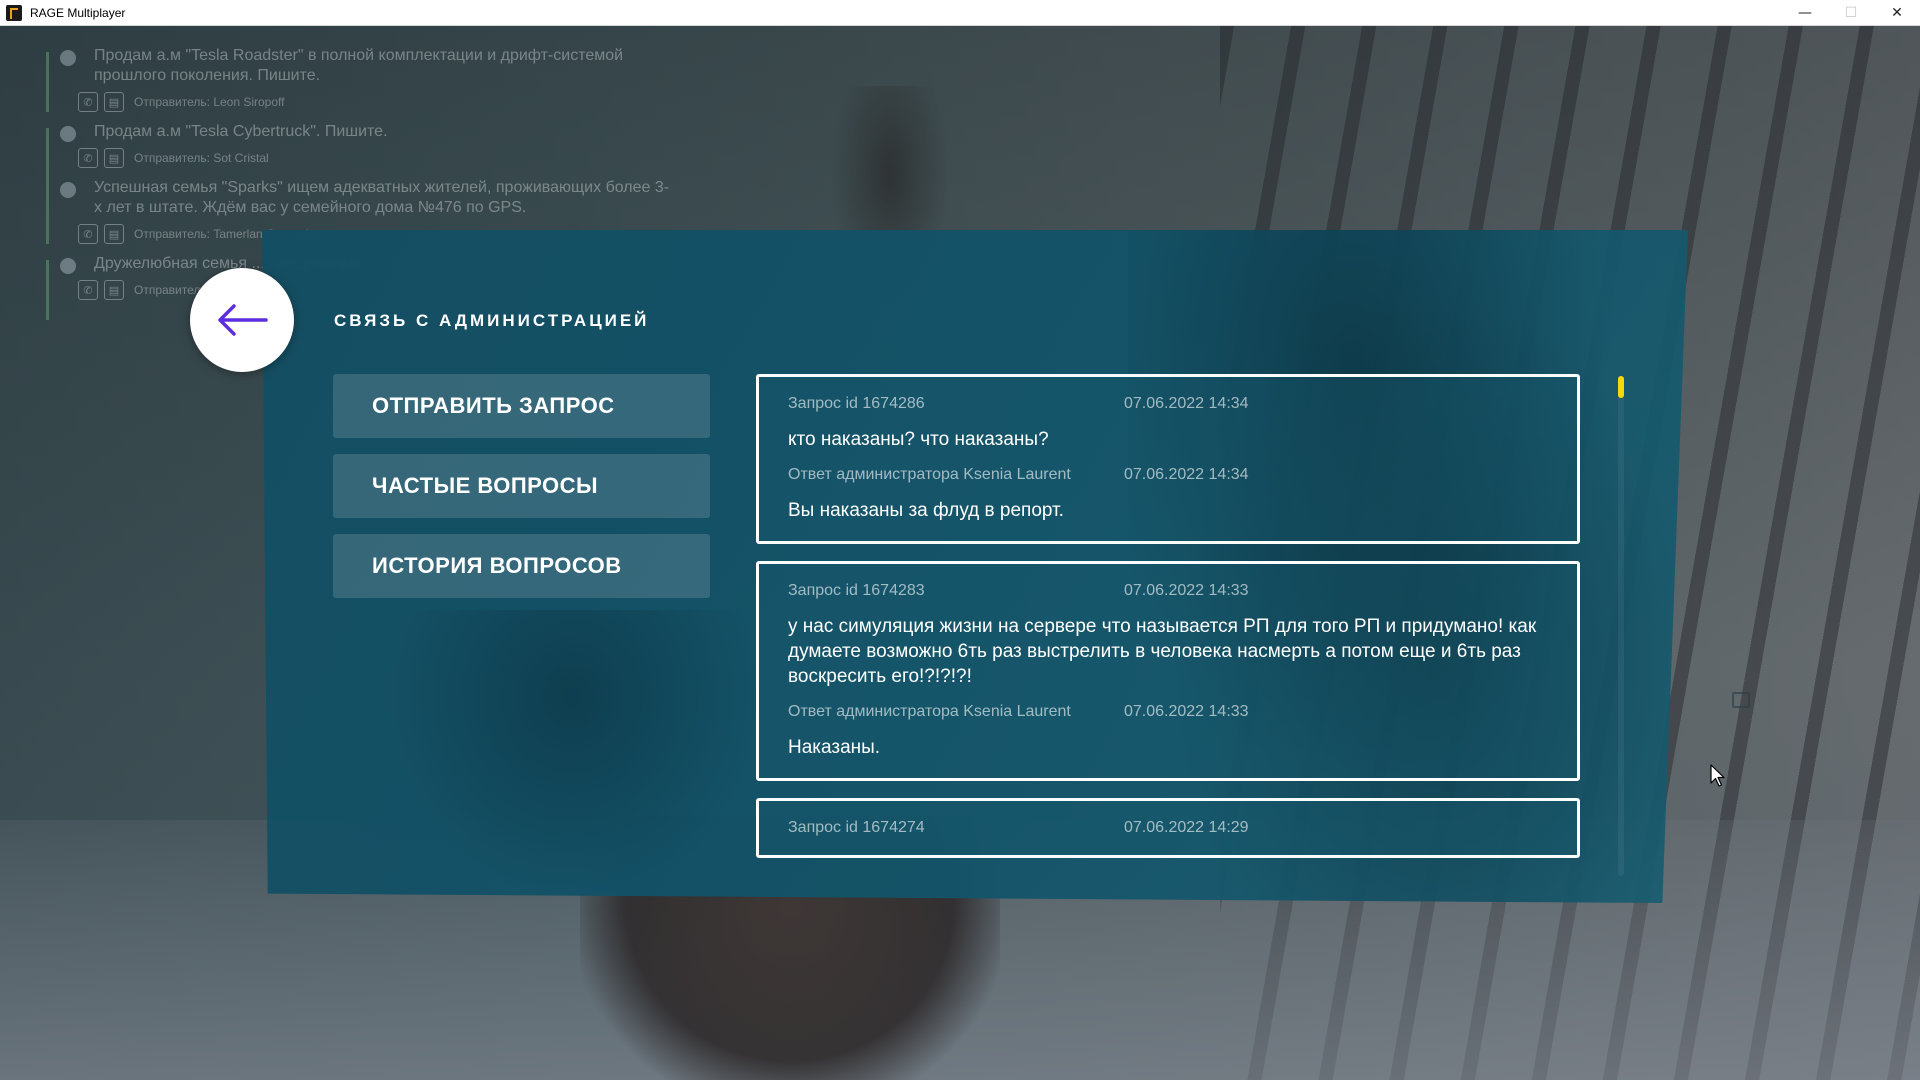 This screenshot has width=1920, height=1080. I want to click on rage-mp-app-icon, so click(14, 12).